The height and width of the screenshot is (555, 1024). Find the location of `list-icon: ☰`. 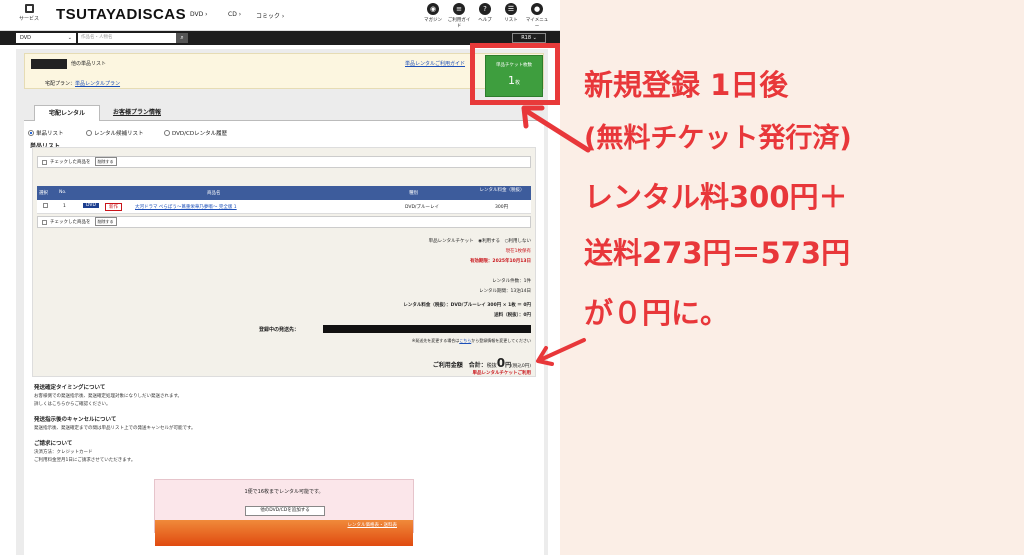

list-icon: ☰ is located at coordinates (511, 9).